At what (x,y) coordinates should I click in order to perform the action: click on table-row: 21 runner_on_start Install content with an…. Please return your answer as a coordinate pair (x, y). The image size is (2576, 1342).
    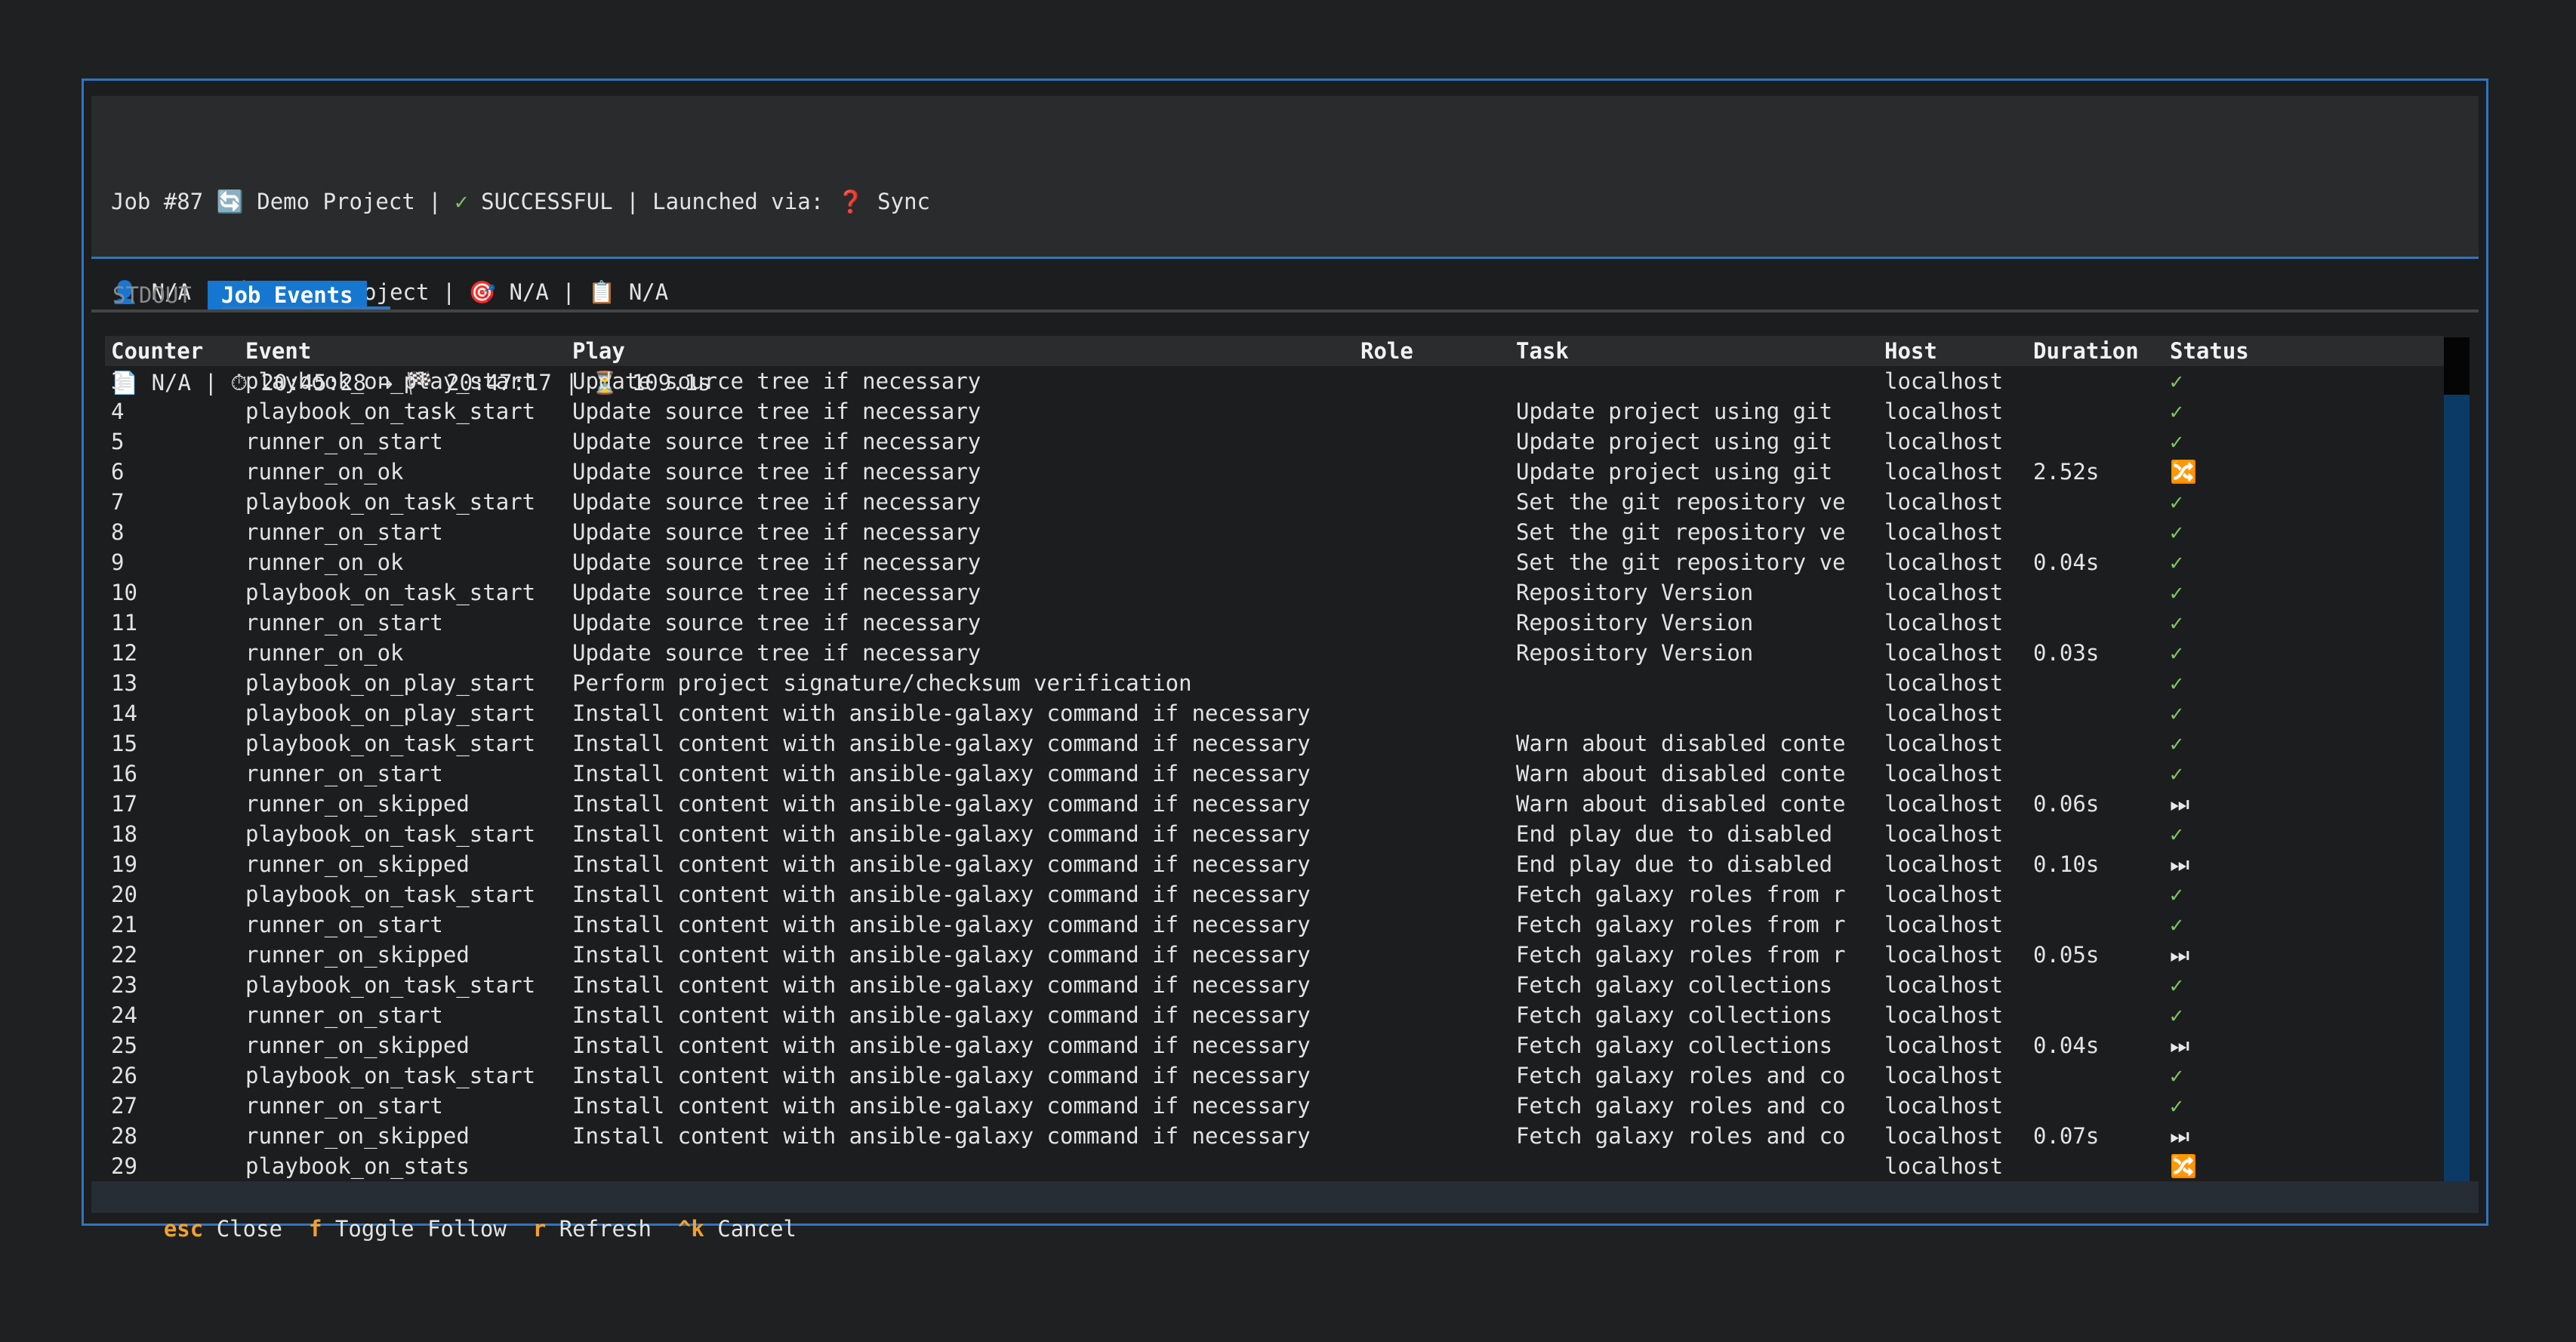
    Looking at the image, I should click on (1274, 925).